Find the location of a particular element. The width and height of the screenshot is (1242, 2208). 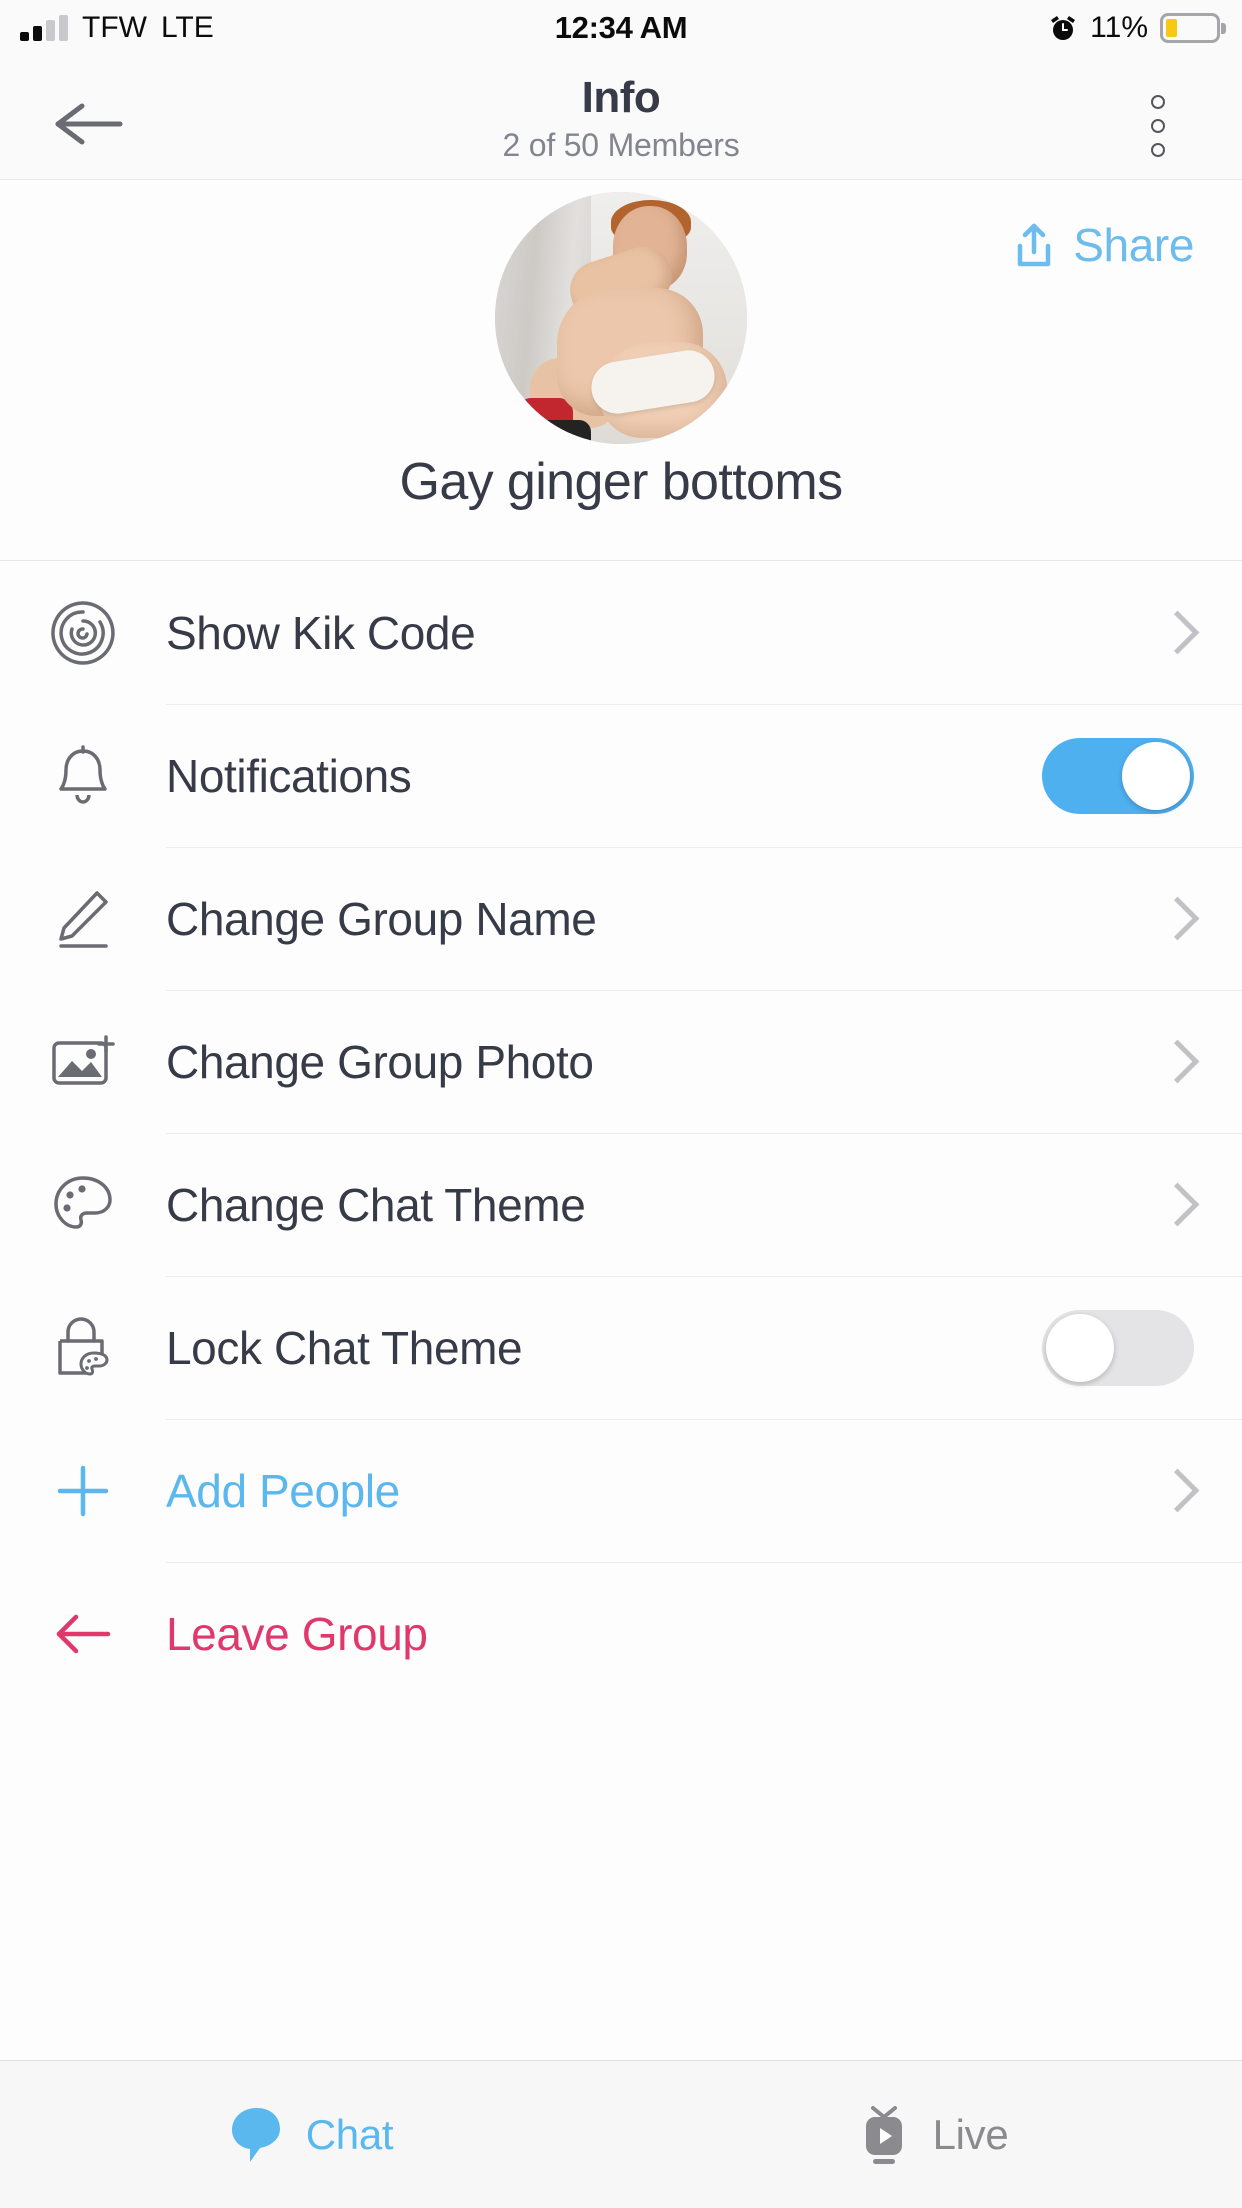

list-item-label: Change Chat Theme is located at coordinates (376, 1204).